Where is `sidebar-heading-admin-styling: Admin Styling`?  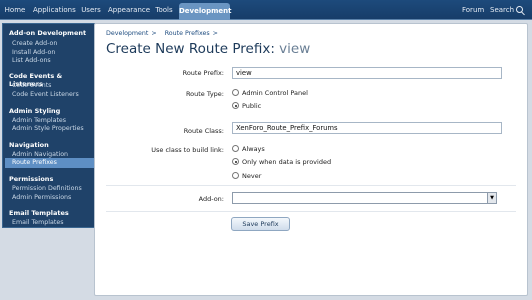 sidebar-heading-admin-styling: Admin Styling is located at coordinates (35, 111).